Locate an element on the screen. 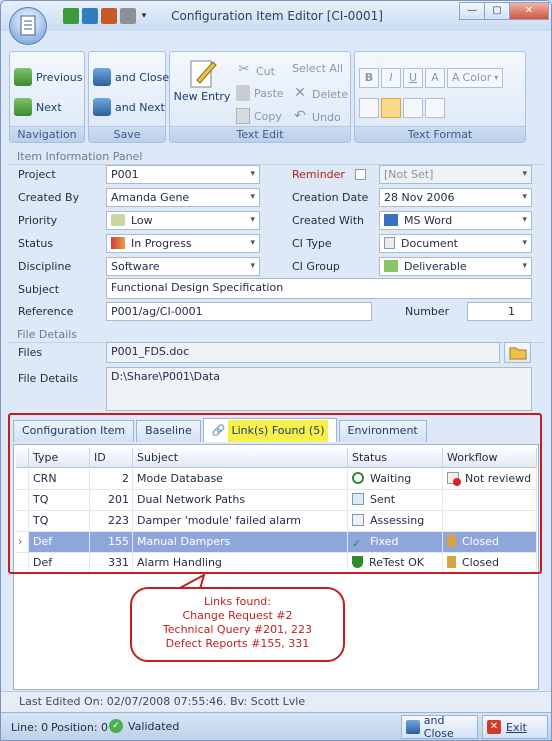  callout-line: Links found: is located at coordinates (237, 601).